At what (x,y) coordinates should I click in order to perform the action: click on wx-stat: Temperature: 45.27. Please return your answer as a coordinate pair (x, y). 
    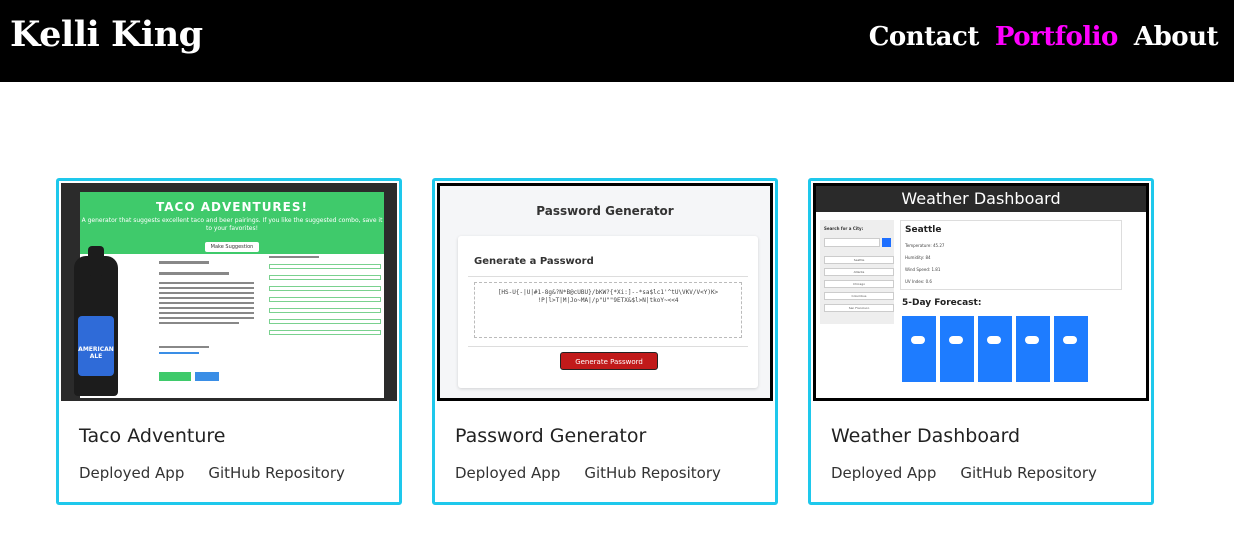
    Looking at the image, I should click on (925, 245).